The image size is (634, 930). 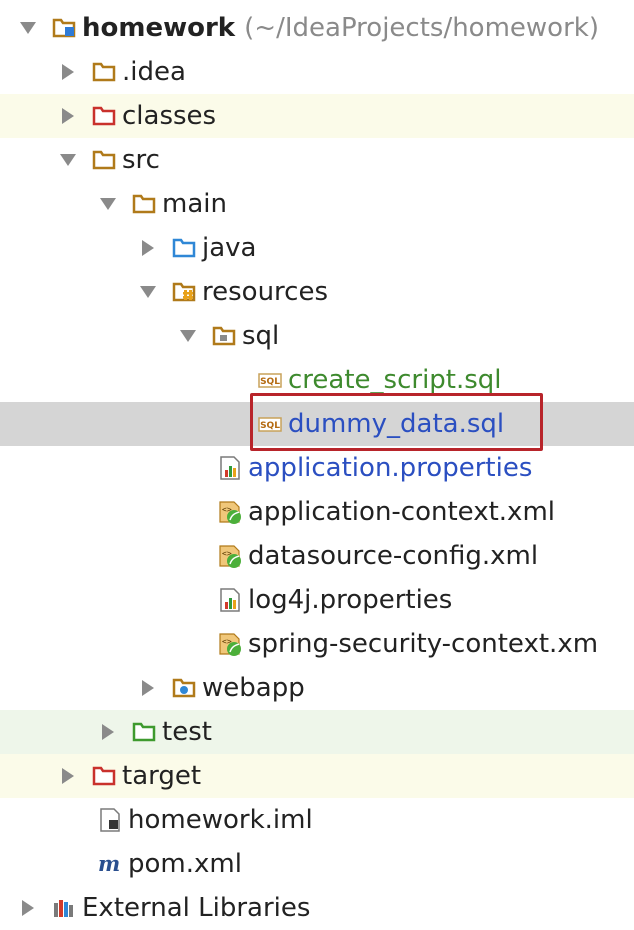 I want to click on tree-label: .idea, so click(x=154, y=72).